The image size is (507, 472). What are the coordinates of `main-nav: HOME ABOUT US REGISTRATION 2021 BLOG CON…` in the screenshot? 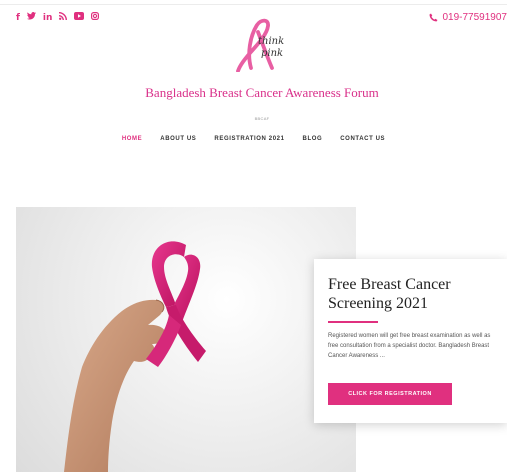 It's located at (253, 139).